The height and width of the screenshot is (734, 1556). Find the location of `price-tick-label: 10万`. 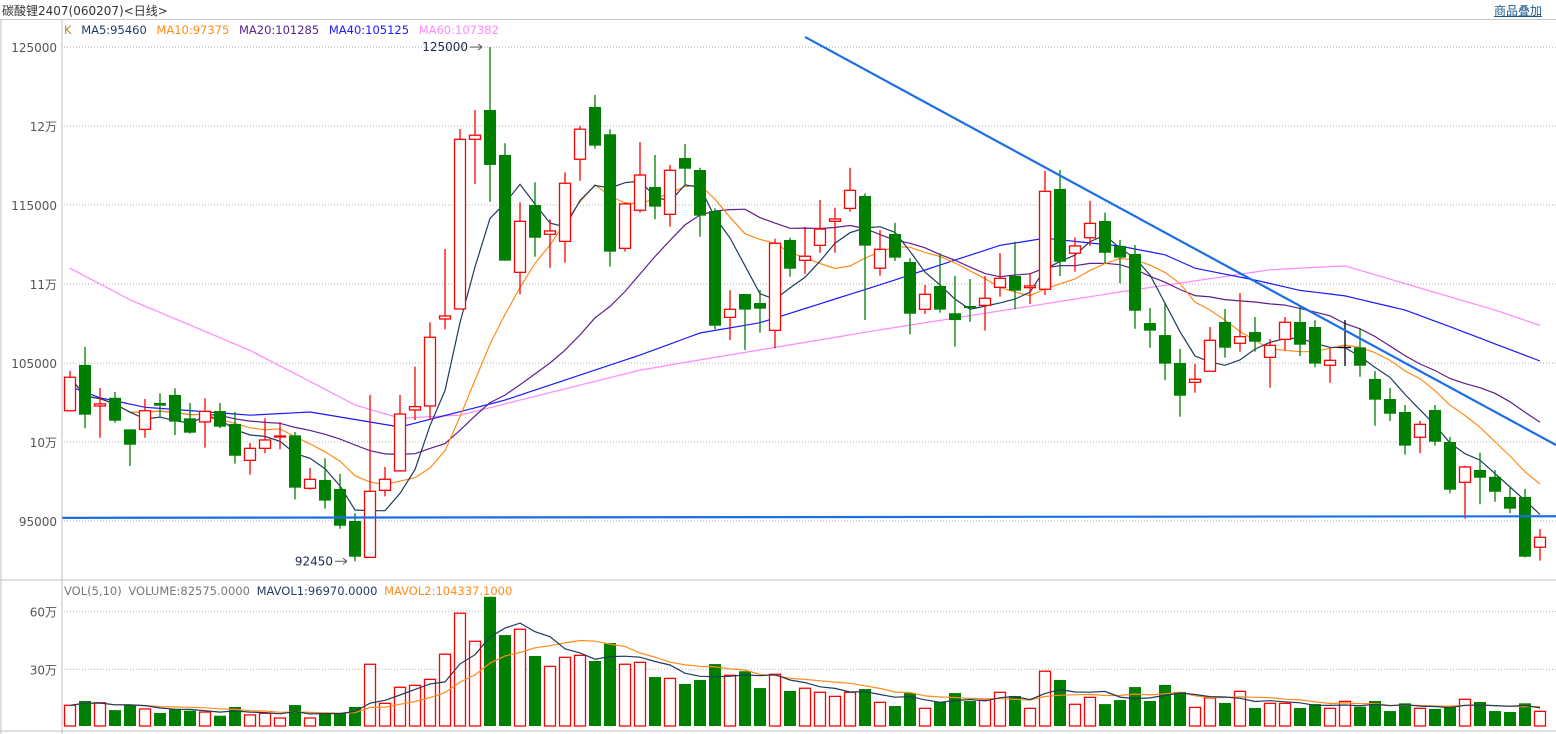

price-tick-label: 10万 is located at coordinates (43, 443).